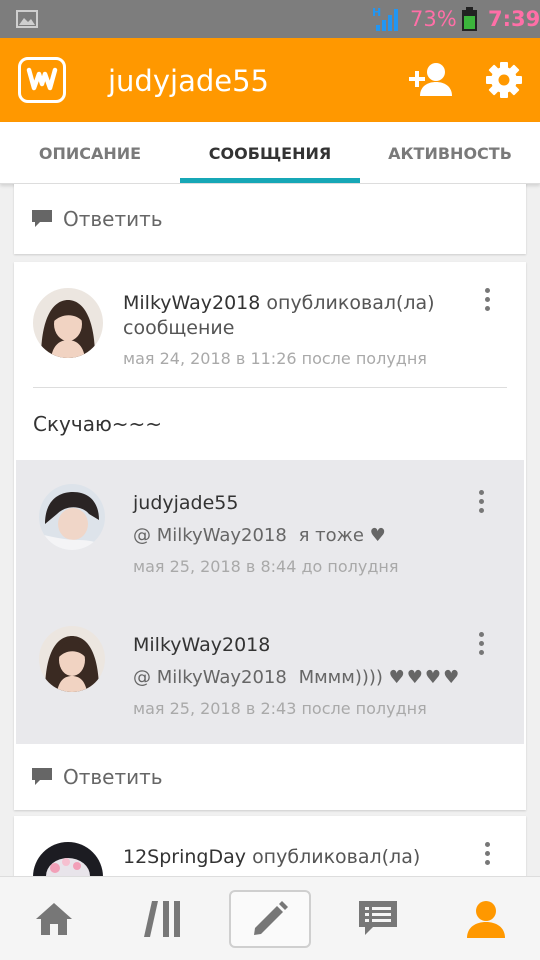 This screenshot has width=540, height=960. Describe the element at coordinates (188, 81) in the screenshot. I see `profile-username-title: judyjade55` at that location.